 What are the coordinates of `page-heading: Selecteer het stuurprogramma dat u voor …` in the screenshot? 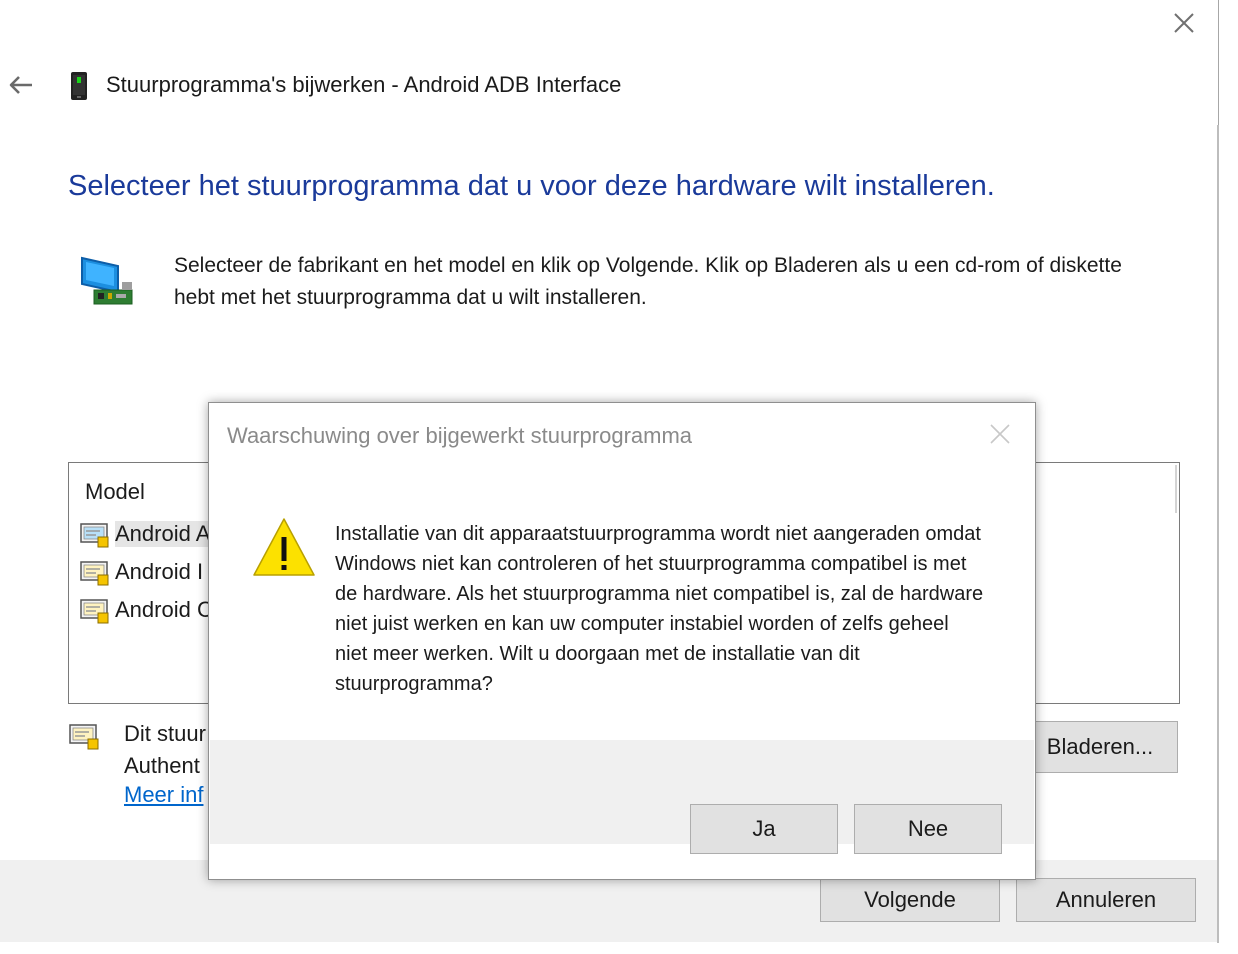 It's located at (531, 186).